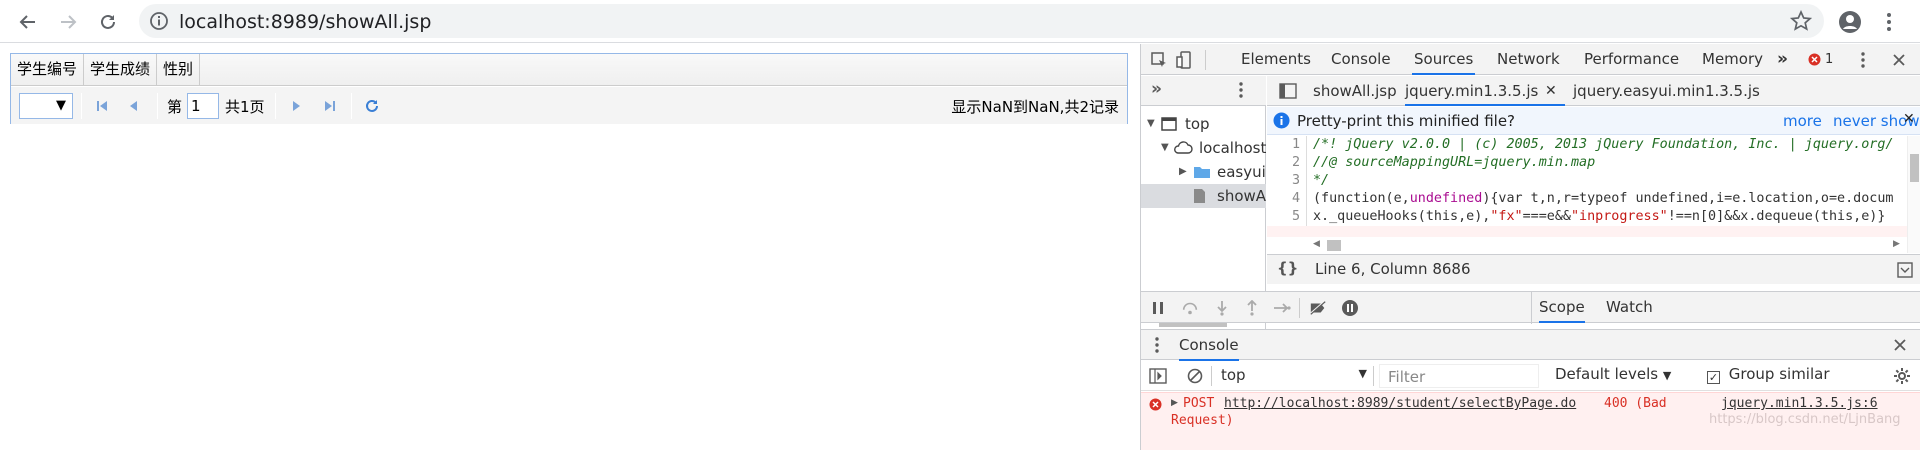 This screenshot has height=450, width=1920. What do you see at coordinates (1802, 121) in the screenshot?
I see `infobar-more-link: more` at bounding box center [1802, 121].